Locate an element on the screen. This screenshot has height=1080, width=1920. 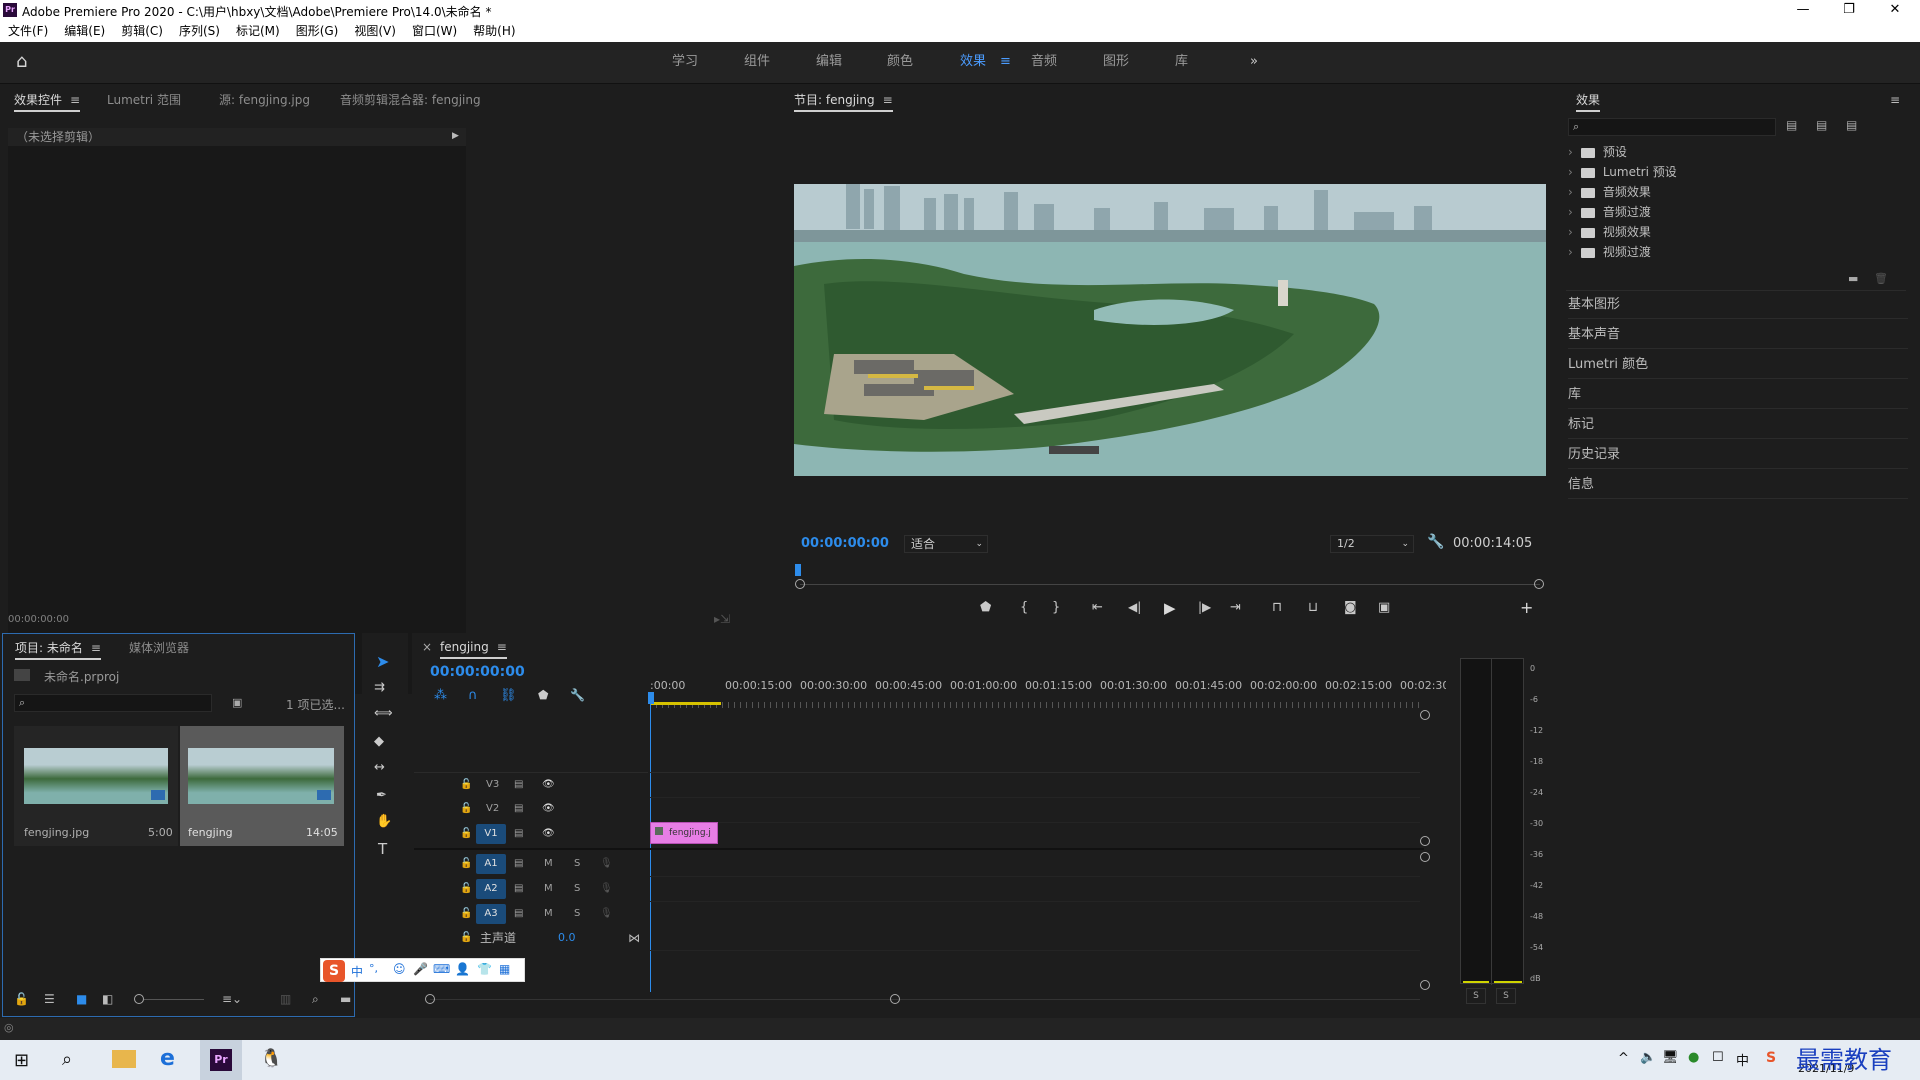
solo-right-button: S is located at coordinates (1506, 996).